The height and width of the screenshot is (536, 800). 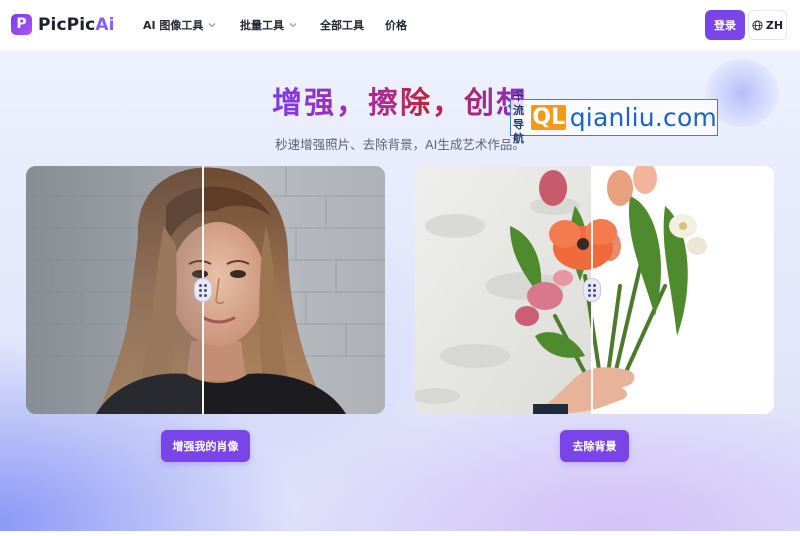 I want to click on page-footer-edge, so click(x=400, y=533).